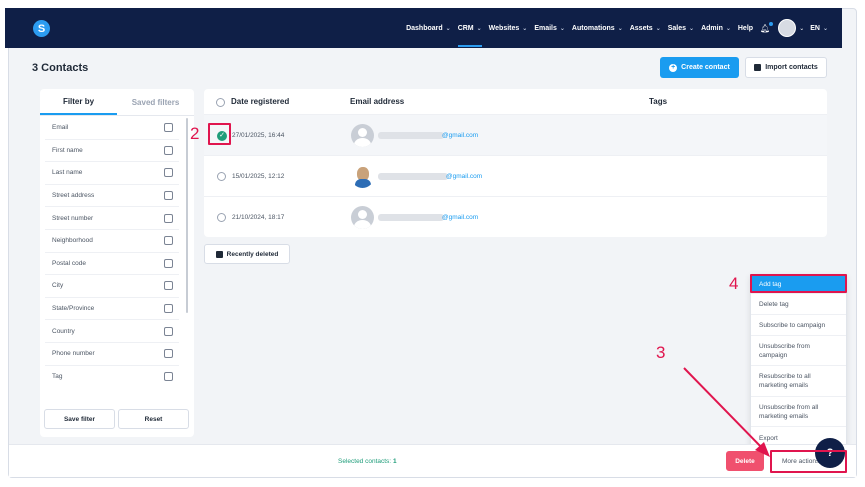 This screenshot has height=487, width=865. What do you see at coordinates (726, 412) in the screenshot?
I see `annotation-arrow` at bounding box center [726, 412].